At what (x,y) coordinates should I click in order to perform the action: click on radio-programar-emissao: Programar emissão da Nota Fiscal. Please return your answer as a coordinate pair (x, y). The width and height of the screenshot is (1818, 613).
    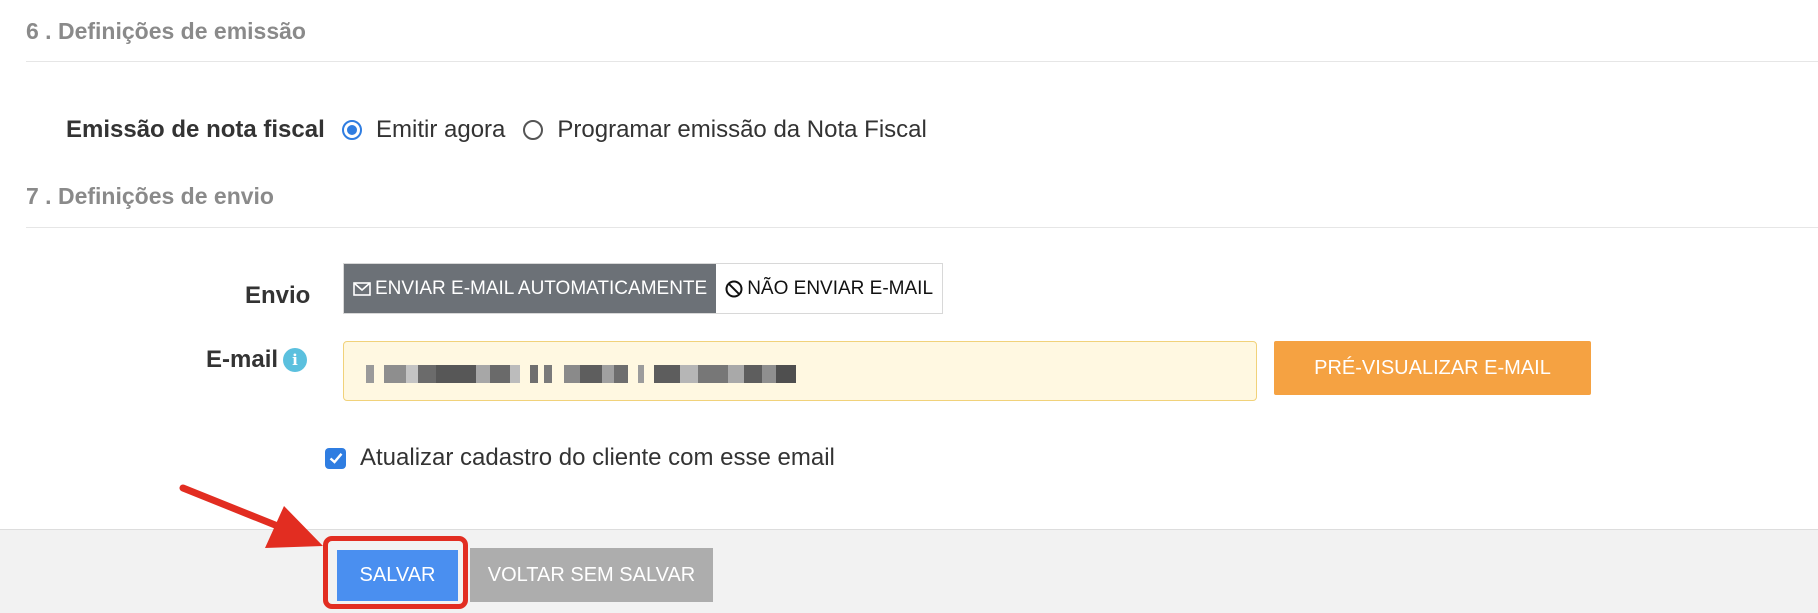
    Looking at the image, I should click on (733, 130).